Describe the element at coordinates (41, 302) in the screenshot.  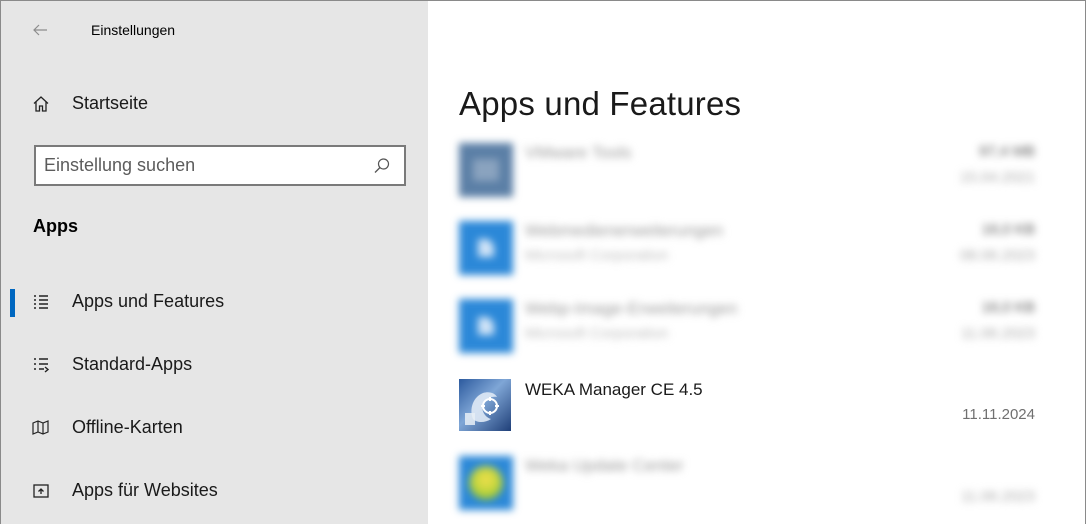
I see `apps-features-icon` at that location.